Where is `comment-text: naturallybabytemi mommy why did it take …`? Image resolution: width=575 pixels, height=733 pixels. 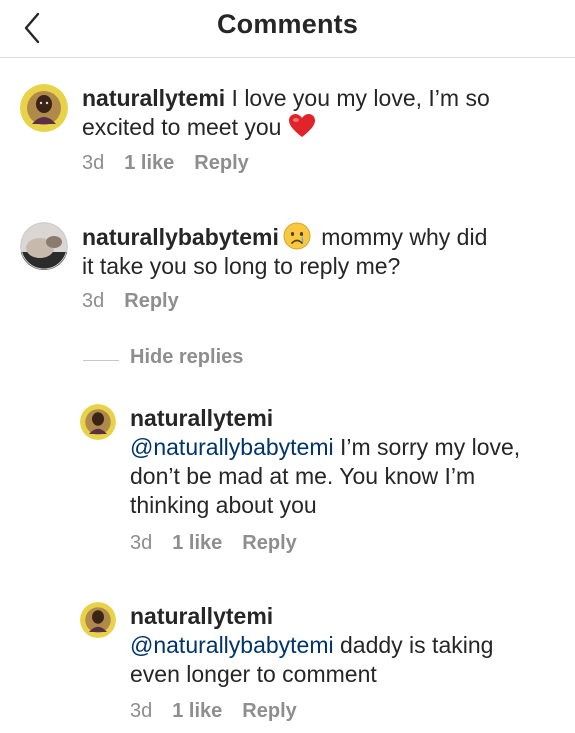 comment-text: naturallybabytemi mommy why did it take … is located at coordinates (292, 251).